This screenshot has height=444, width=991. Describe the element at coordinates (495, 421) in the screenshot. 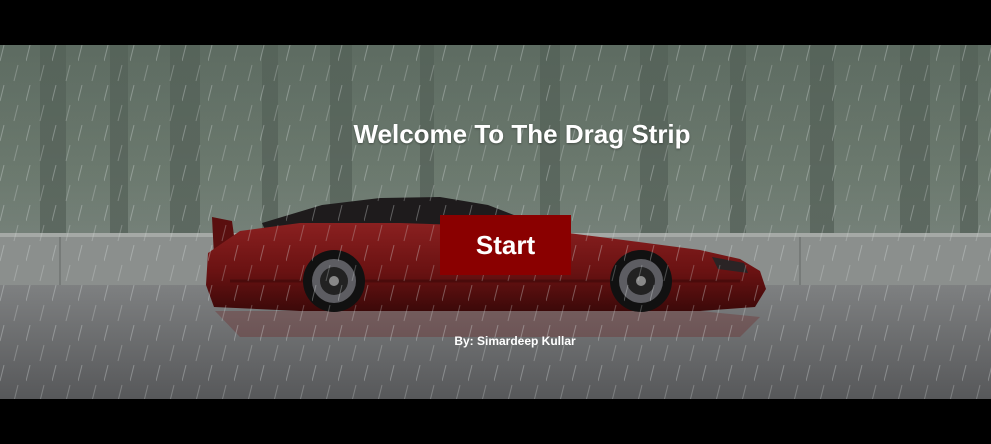

I see `bottom-letterbox` at that location.